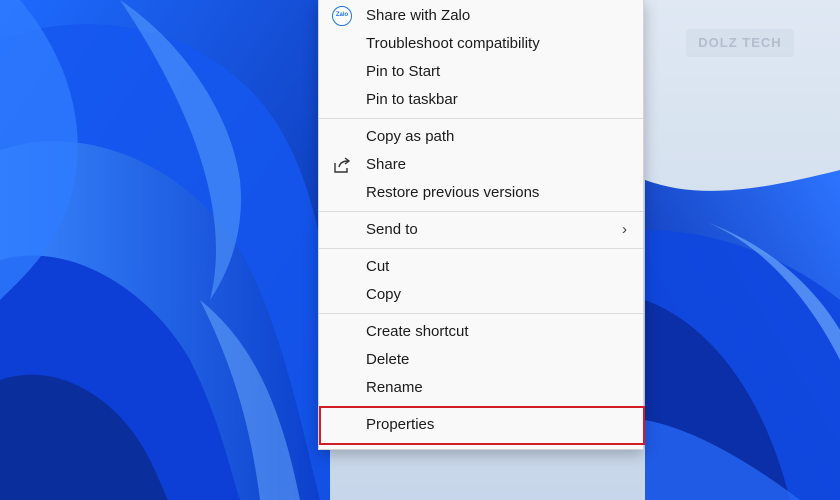 This screenshot has height=500, width=840. I want to click on zalo-icon: Zalo, so click(342, 16).